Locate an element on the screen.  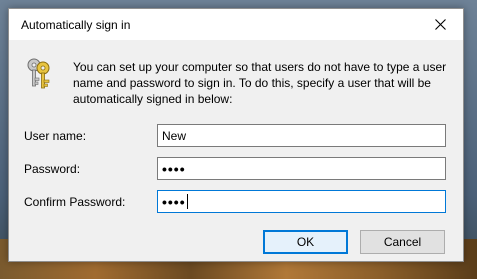
user-name-field: New is located at coordinates (301, 135).